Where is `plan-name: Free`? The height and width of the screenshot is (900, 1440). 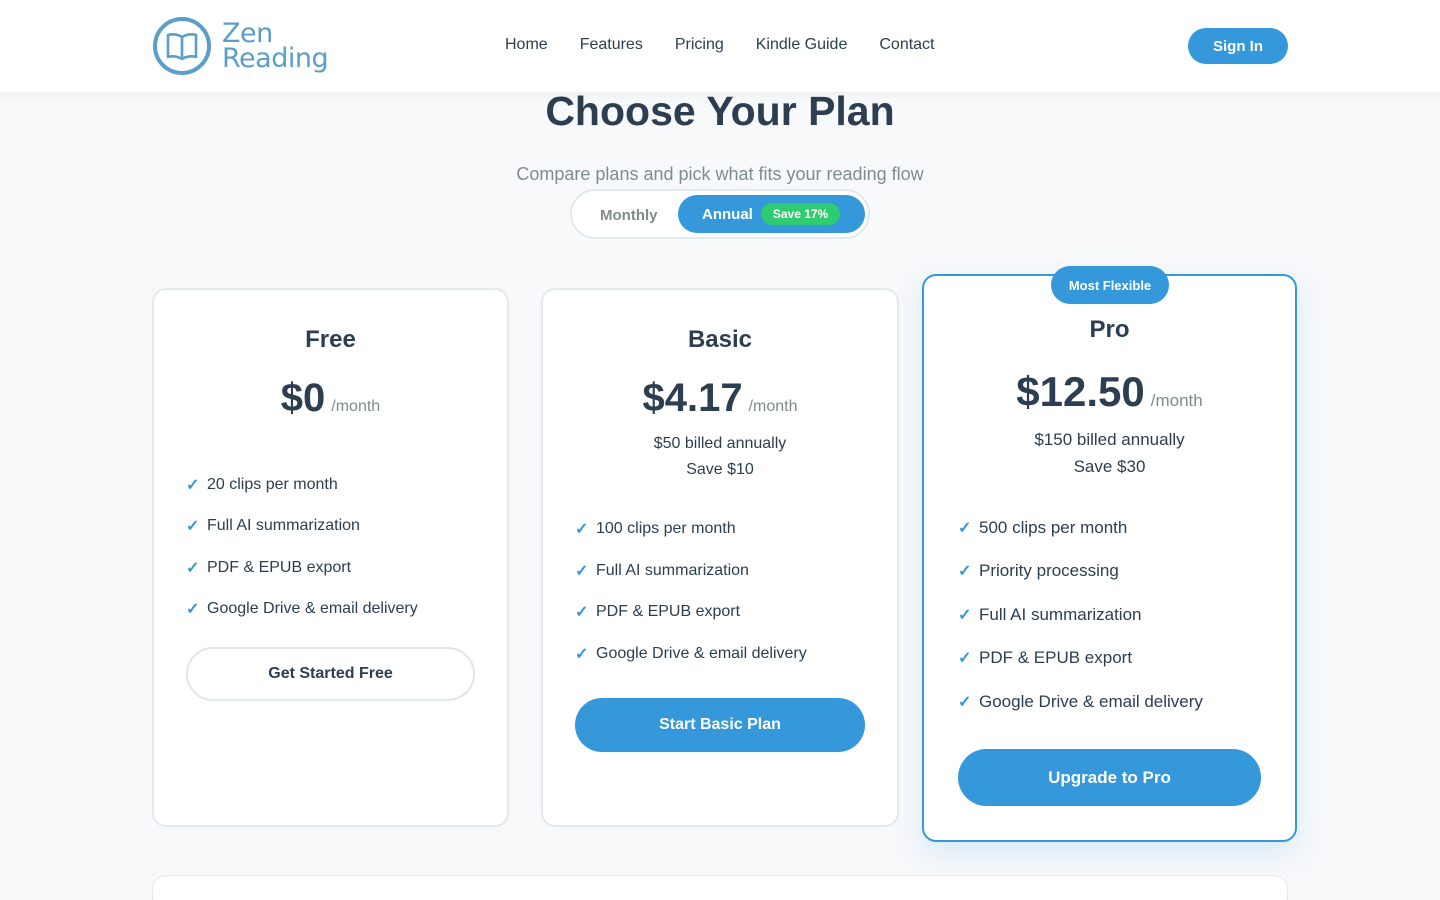 plan-name: Free is located at coordinates (330, 339).